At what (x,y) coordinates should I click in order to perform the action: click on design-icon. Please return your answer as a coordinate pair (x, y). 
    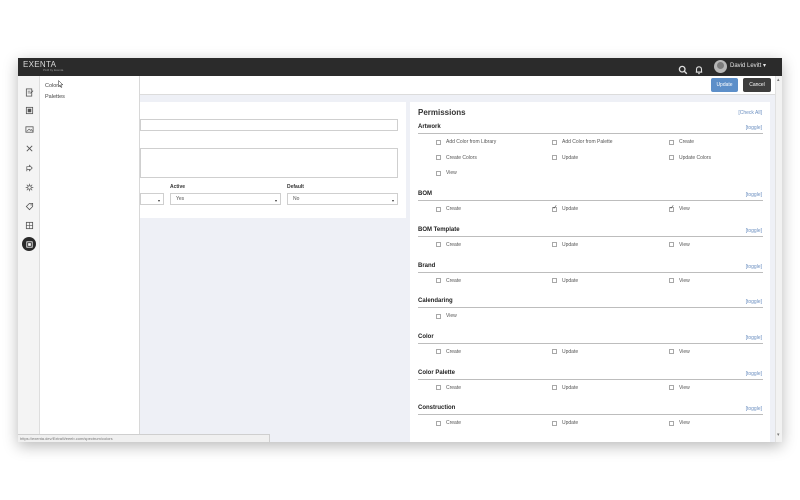
    Looking at the image, I should click on (29, 92).